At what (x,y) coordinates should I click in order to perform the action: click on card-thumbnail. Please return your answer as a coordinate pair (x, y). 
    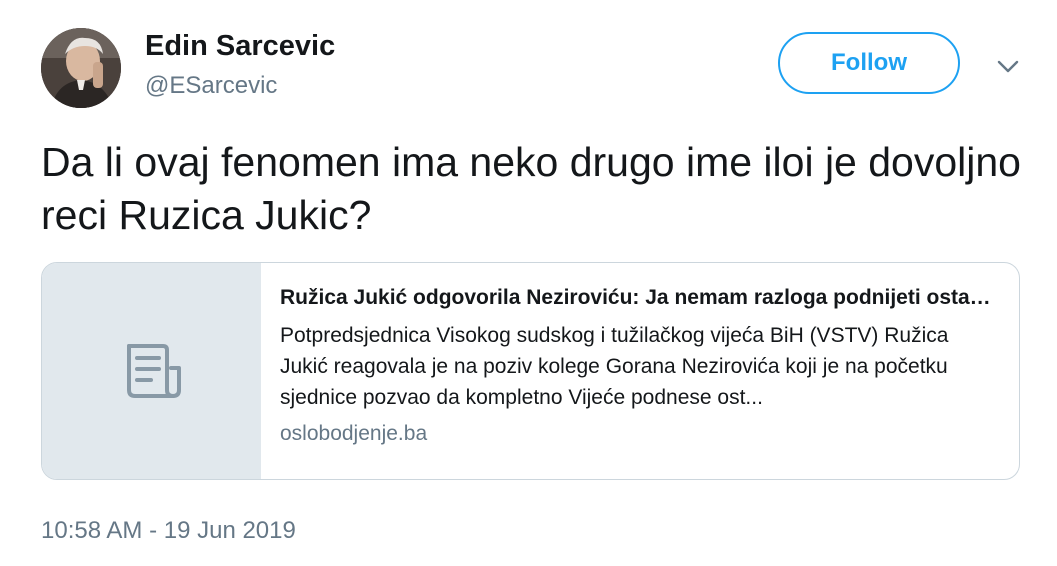
    Looking at the image, I should click on (151, 371).